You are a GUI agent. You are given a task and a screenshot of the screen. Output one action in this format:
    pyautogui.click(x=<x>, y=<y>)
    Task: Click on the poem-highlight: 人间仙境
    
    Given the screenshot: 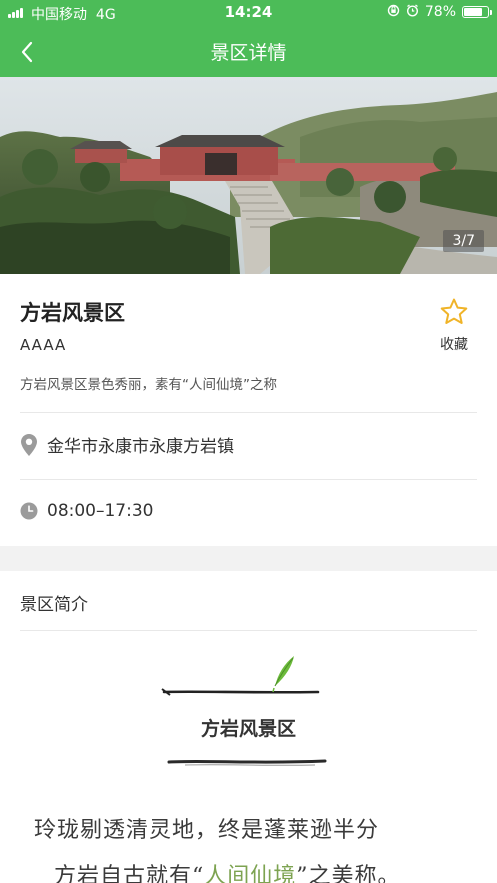 What is the action you would take?
    pyautogui.click(x=250, y=873)
    